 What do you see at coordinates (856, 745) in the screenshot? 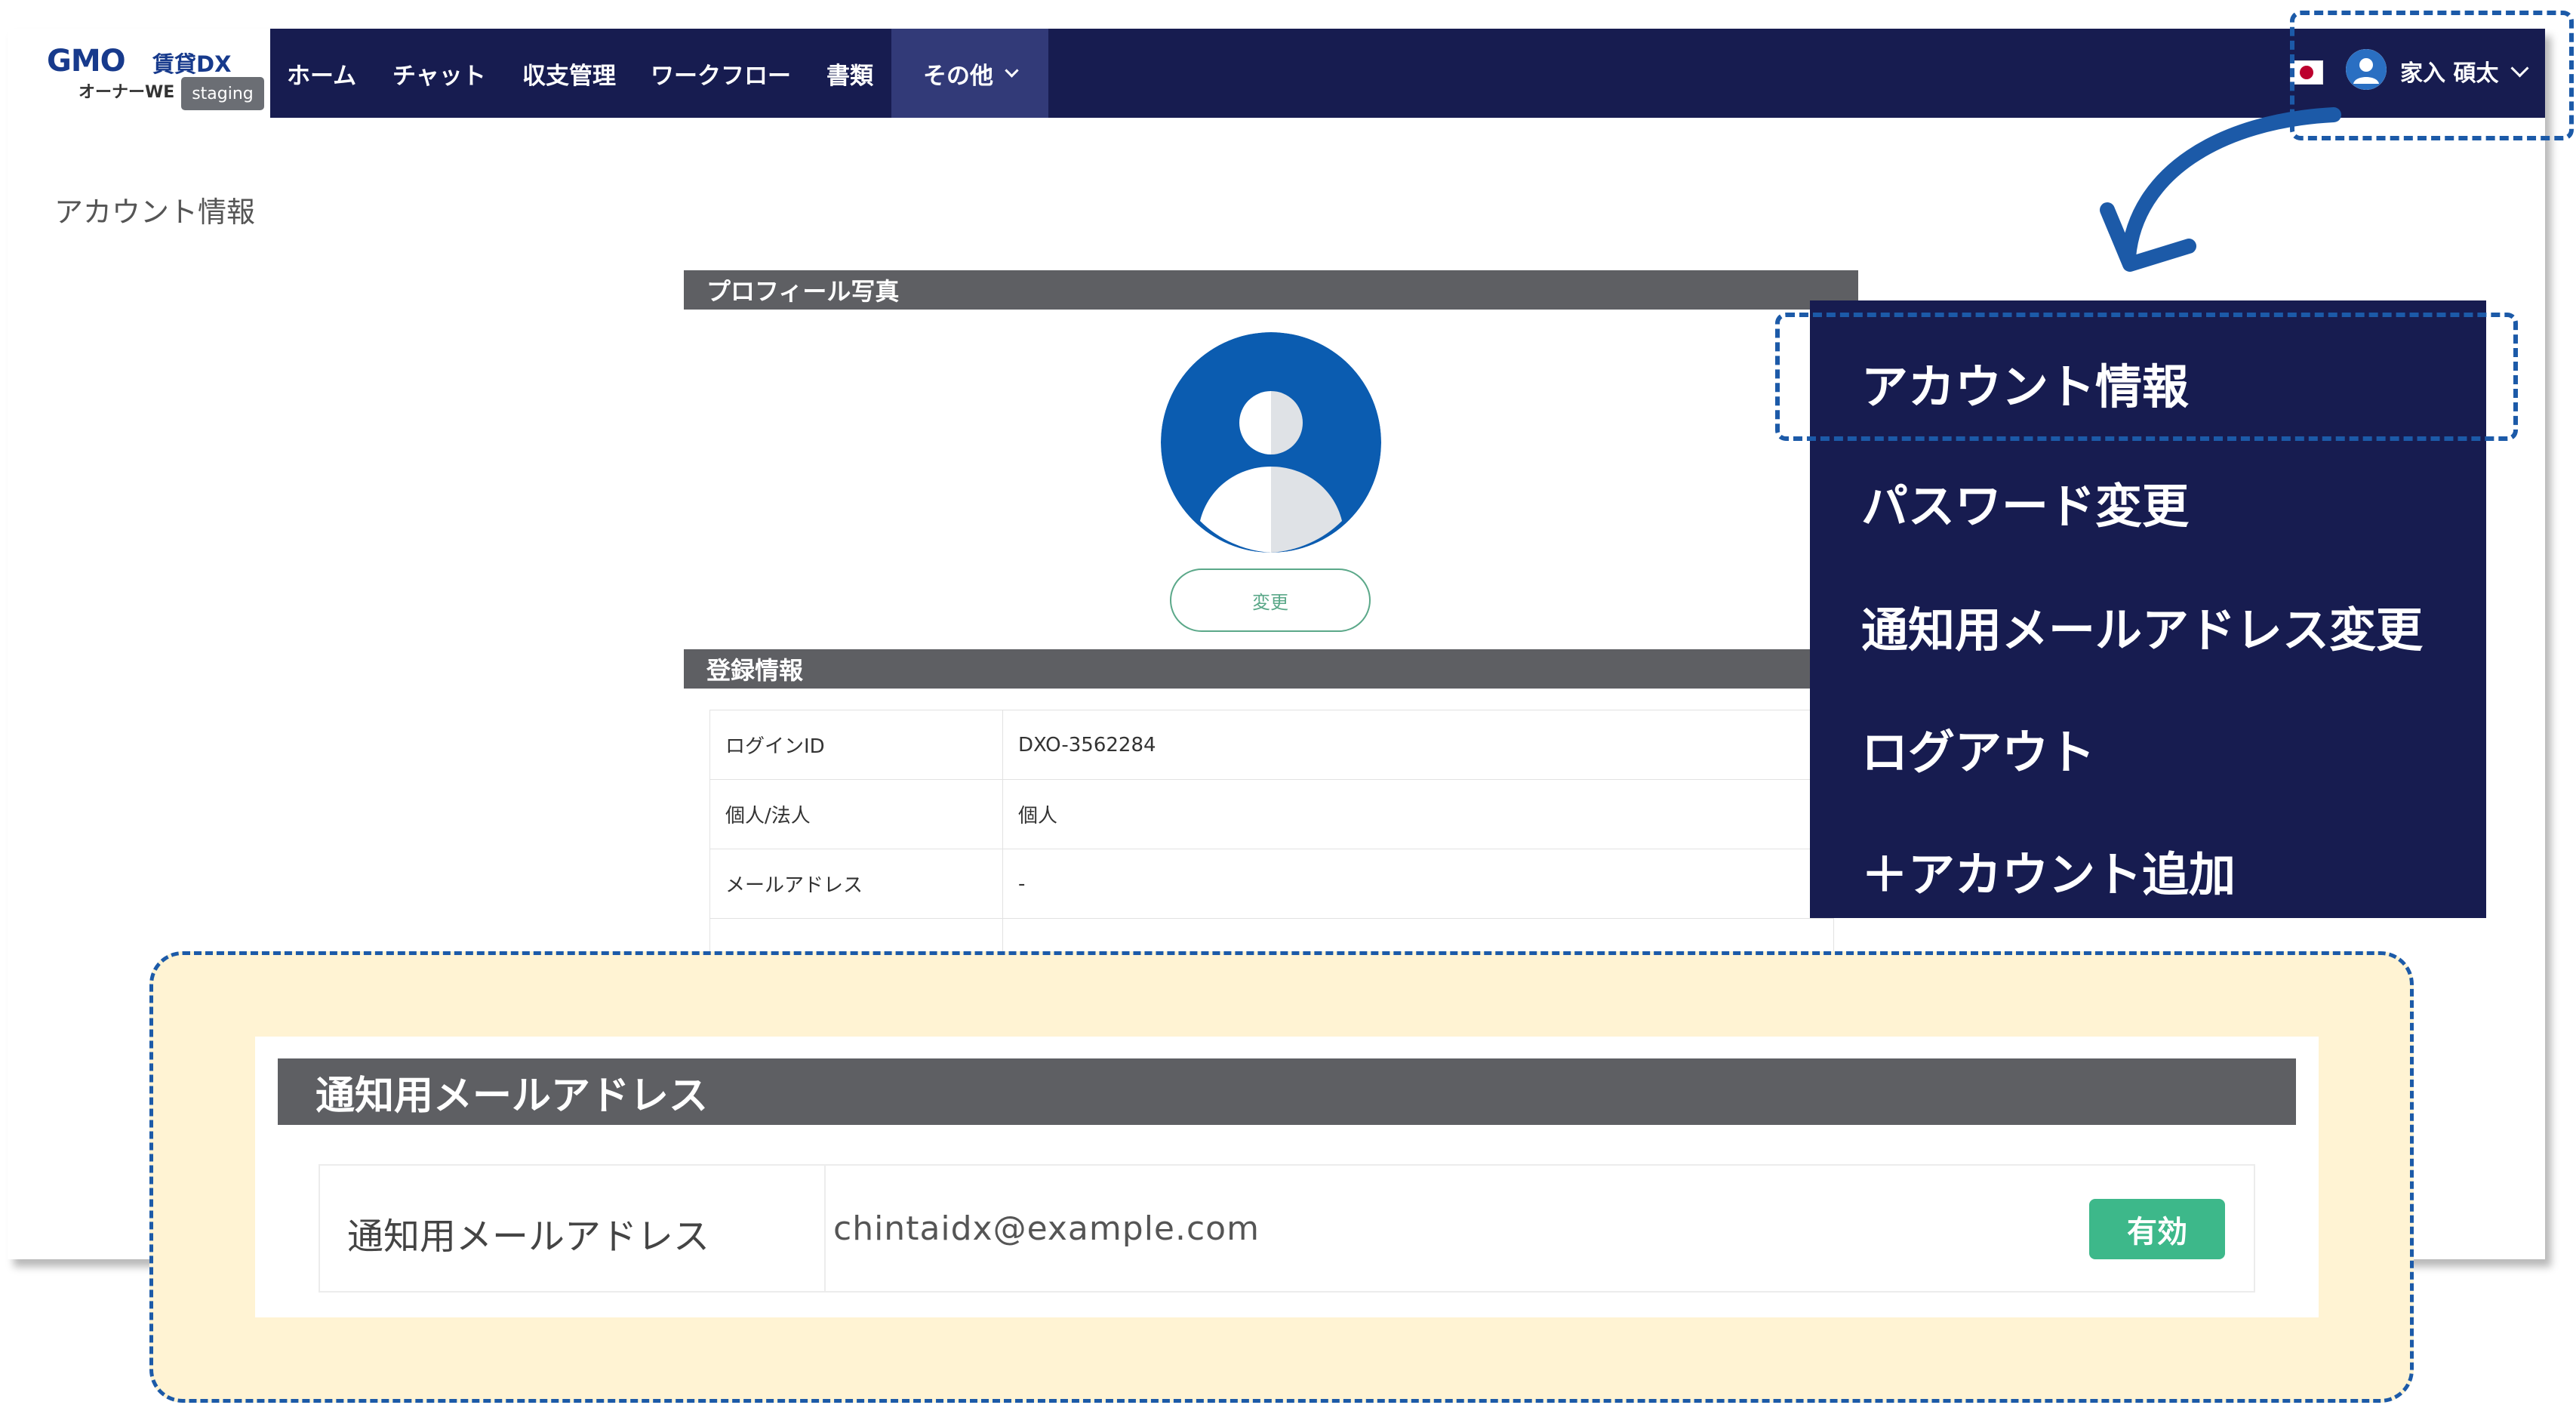
I see `row-label: ログインID` at bounding box center [856, 745].